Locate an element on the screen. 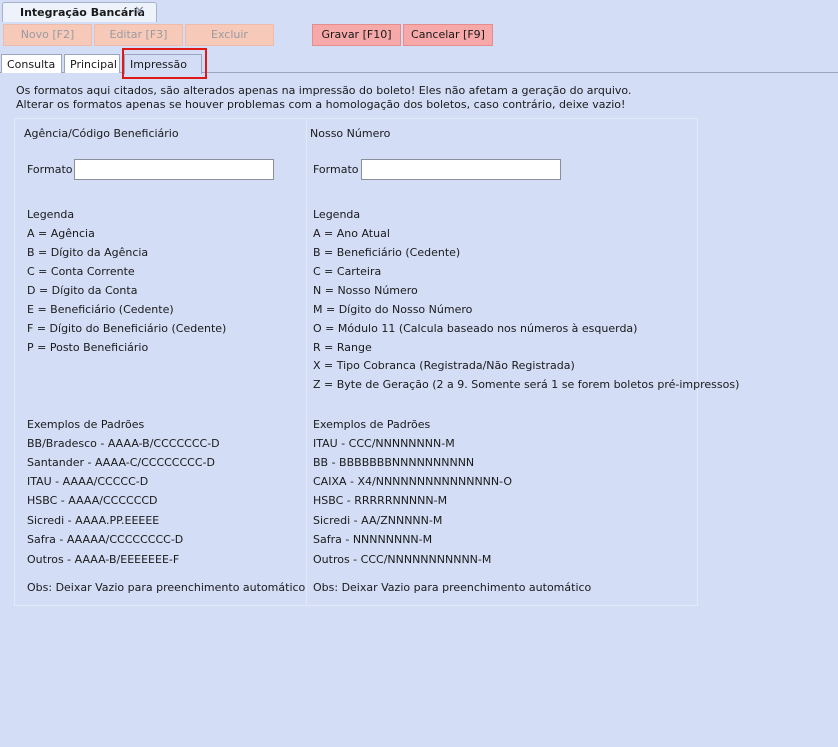  right-legend-item: R = Range is located at coordinates (342, 347).